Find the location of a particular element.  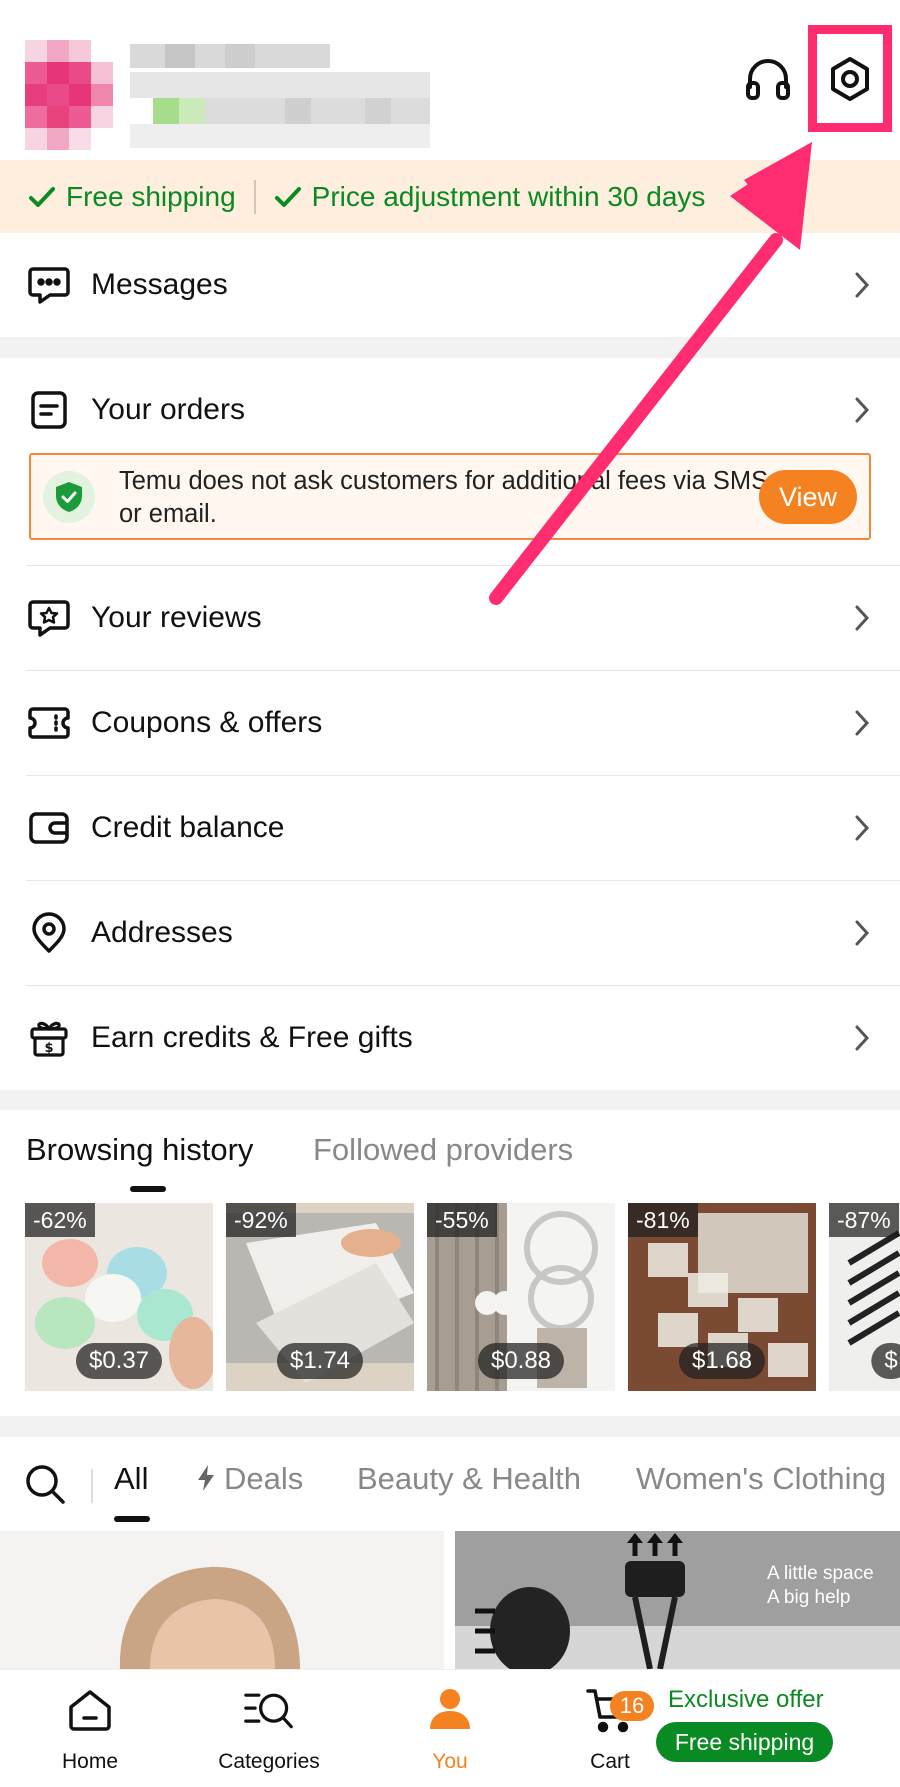

tab-browsing-history: Browsing history is located at coordinates (139, 1150).